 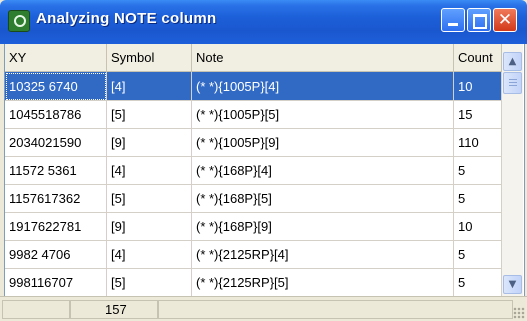 I want to click on table-row: 10325 6740 [4] (* *){1005P}[4] 10, so click(x=253, y=86).